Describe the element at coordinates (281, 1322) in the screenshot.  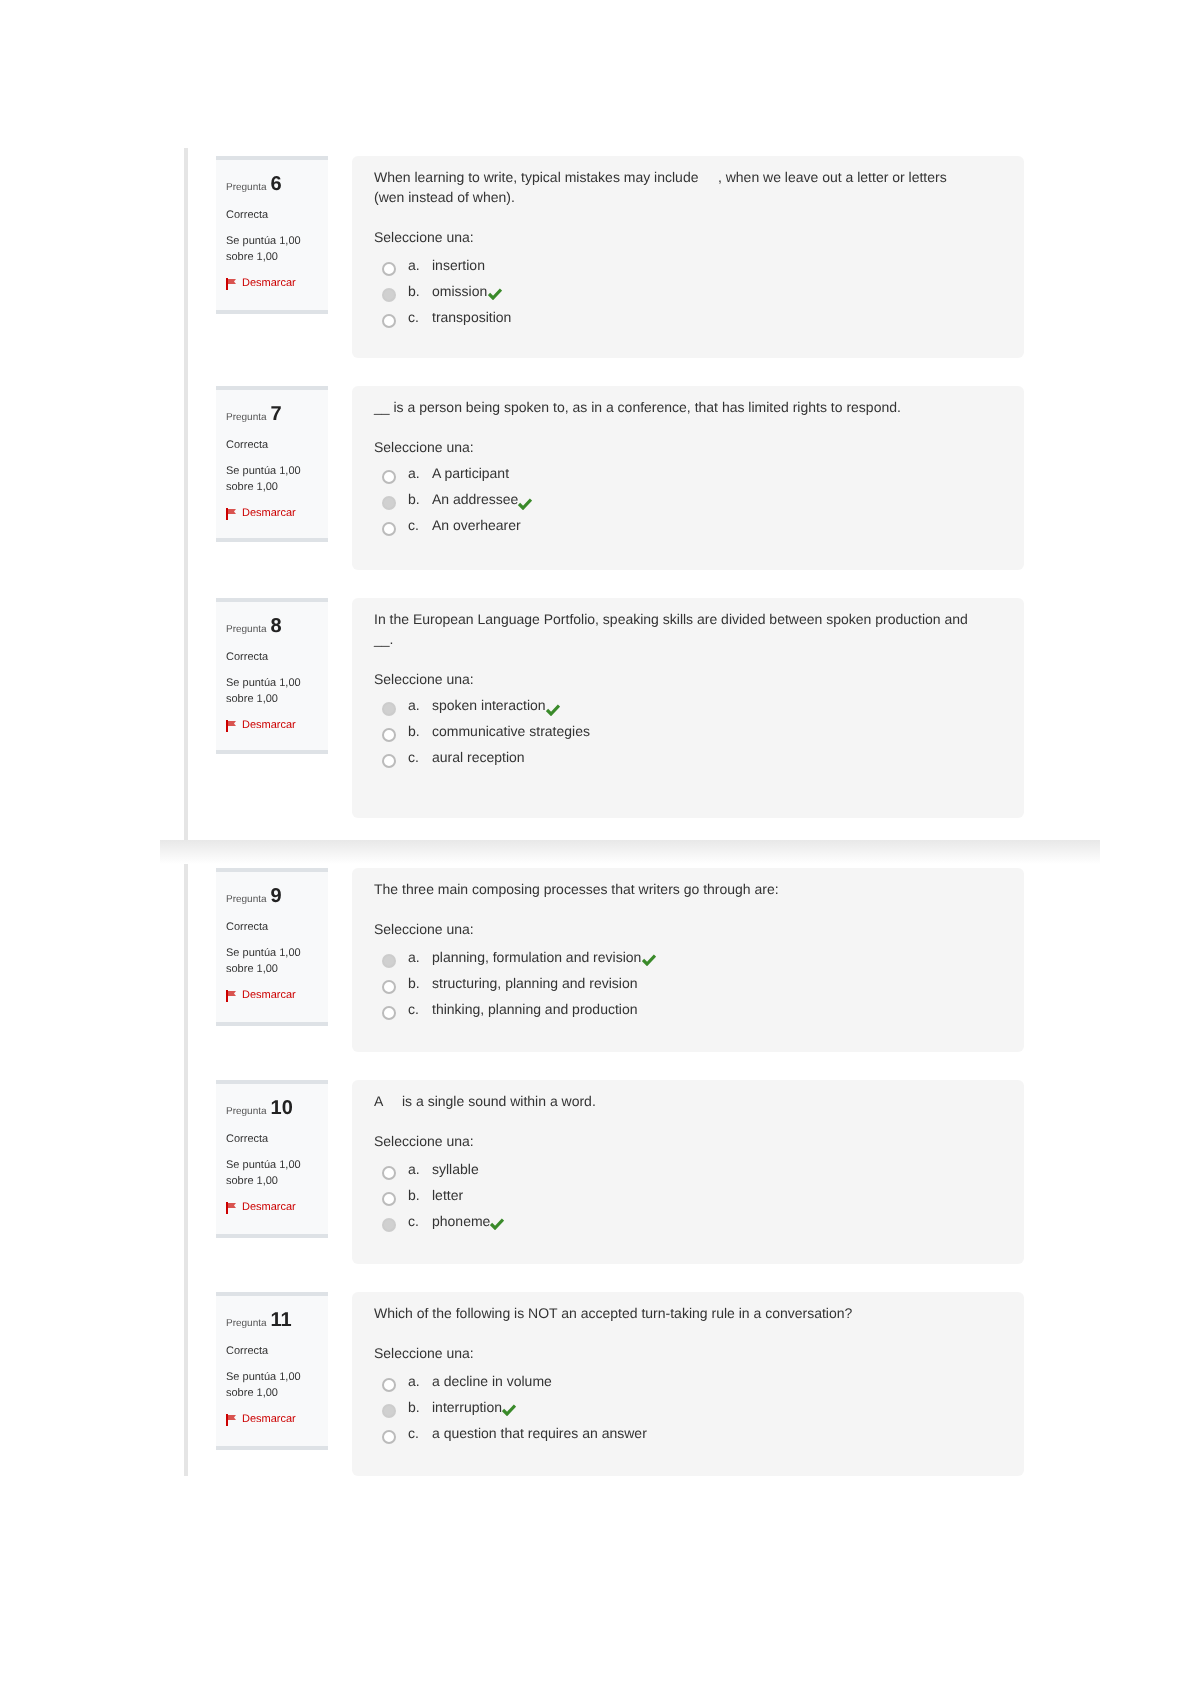
I see `question-number: 11` at that location.